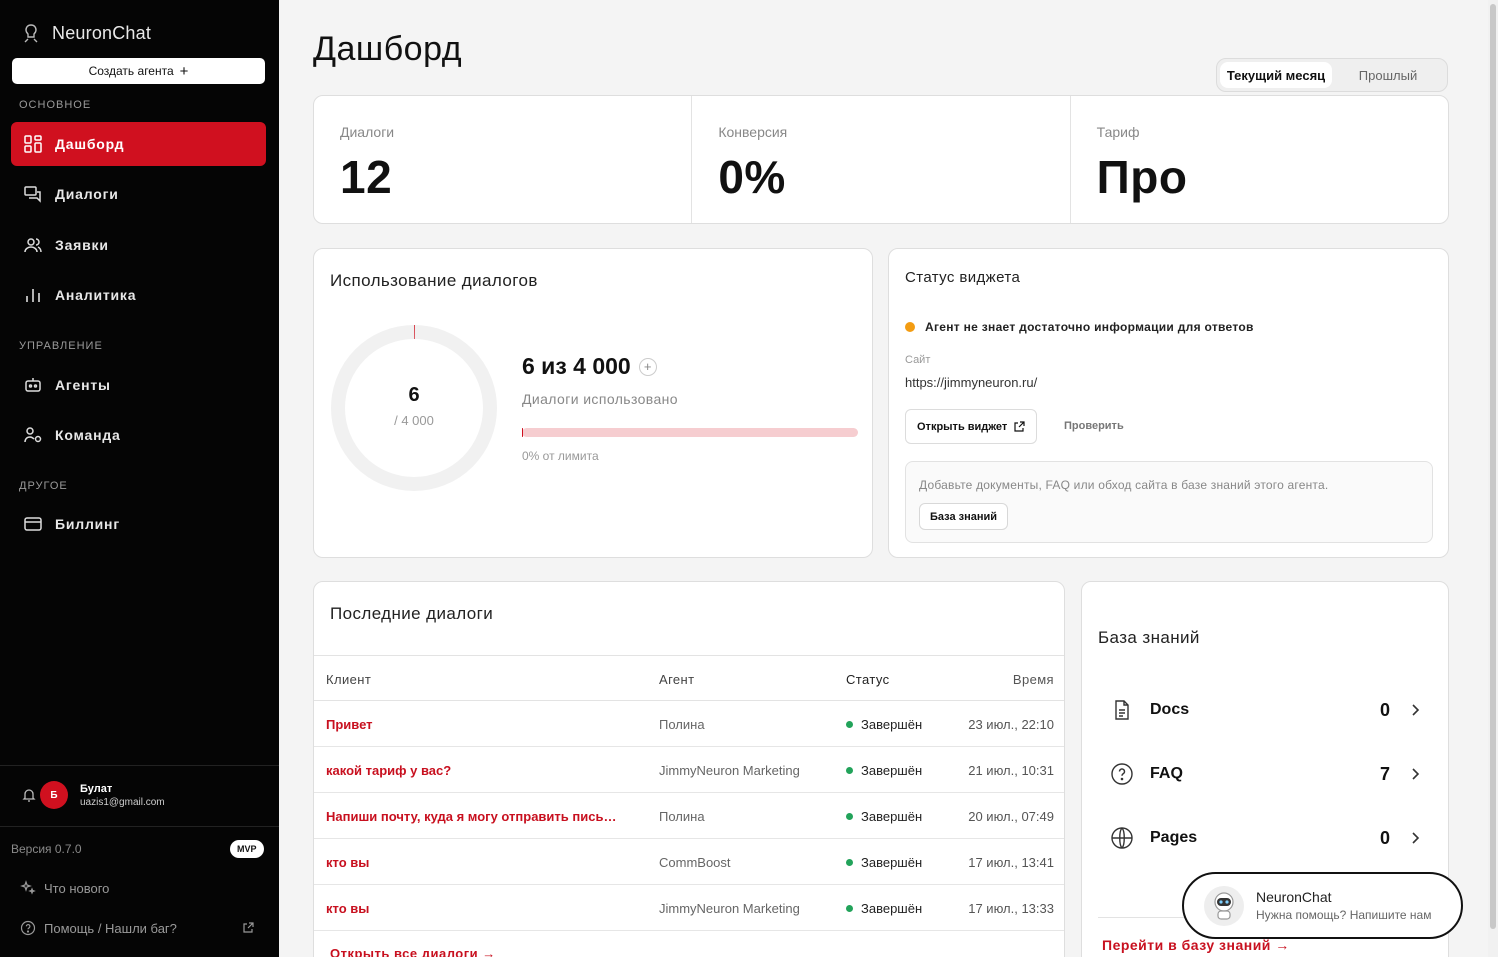  I want to click on sidebar-item-label: Дашборд, so click(90, 144).